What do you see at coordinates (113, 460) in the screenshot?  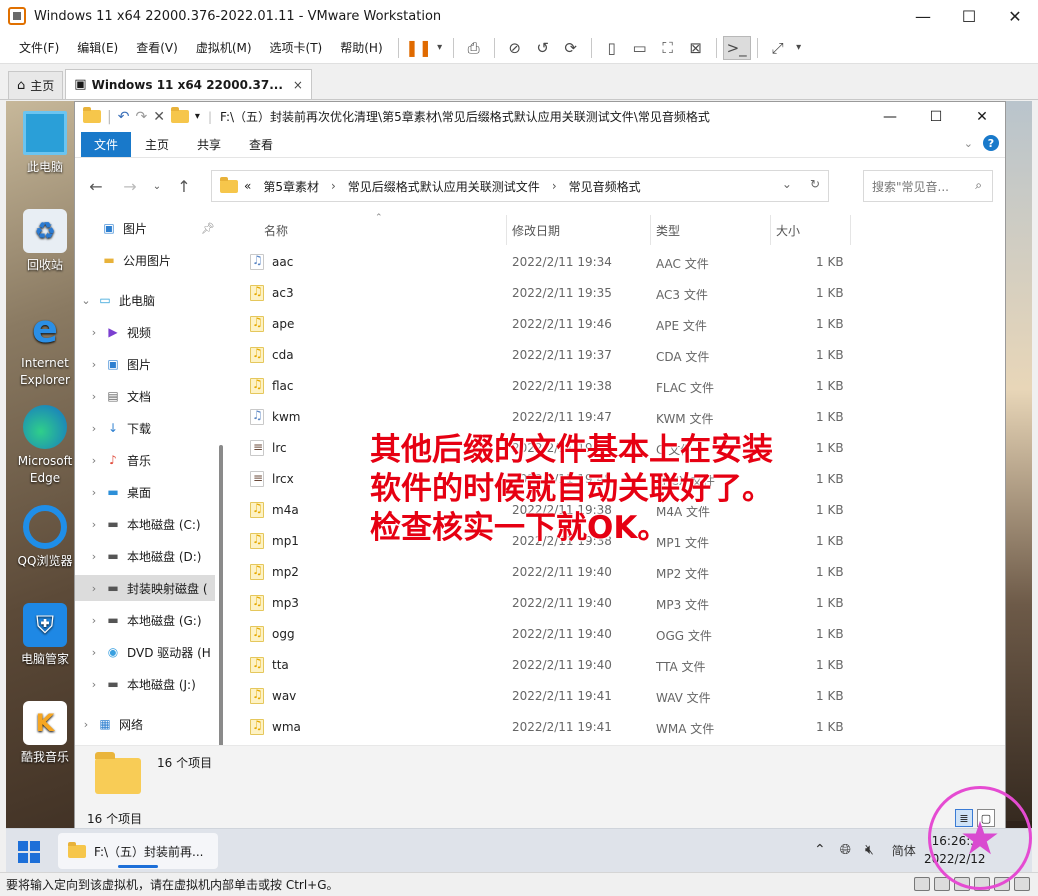 I see `nav-item: › ♪ 音乐` at bounding box center [113, 460].